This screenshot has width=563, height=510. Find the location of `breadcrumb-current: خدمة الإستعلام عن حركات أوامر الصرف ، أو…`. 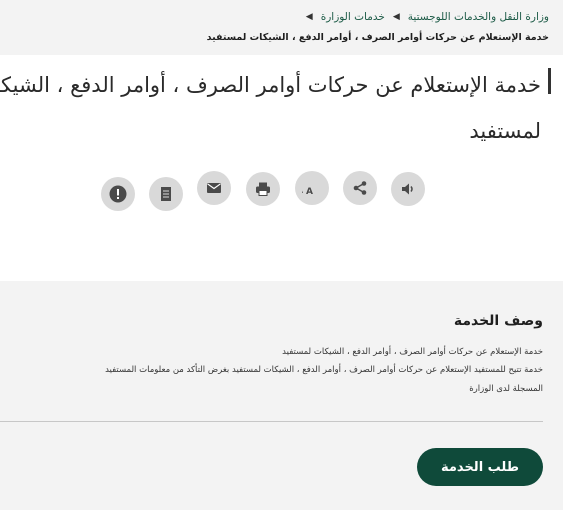

breadcrumb-current: خدمة الإستعلام عن حركات أوامر الصرف ، أو… is located at coordinates (377, 37).